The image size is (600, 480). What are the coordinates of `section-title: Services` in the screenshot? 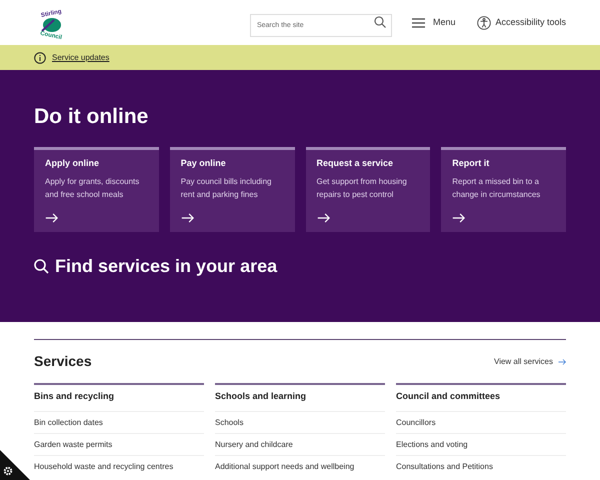 It's located at (63, 361).